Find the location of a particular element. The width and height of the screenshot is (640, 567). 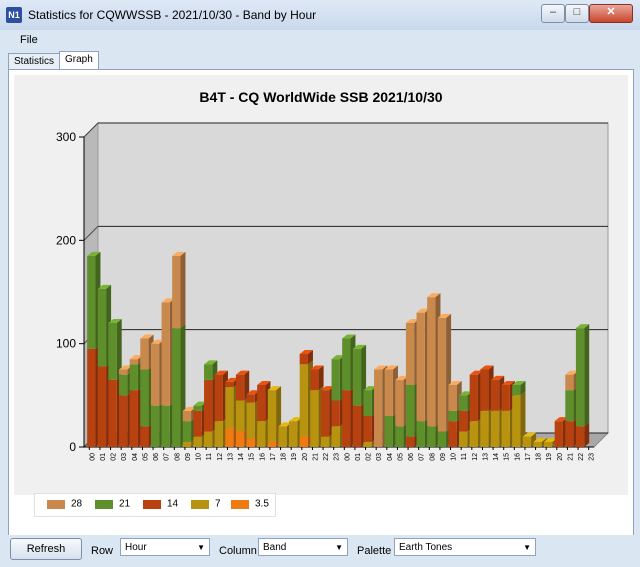

x-tick-label: 06 is located at coordinates (156, 457).